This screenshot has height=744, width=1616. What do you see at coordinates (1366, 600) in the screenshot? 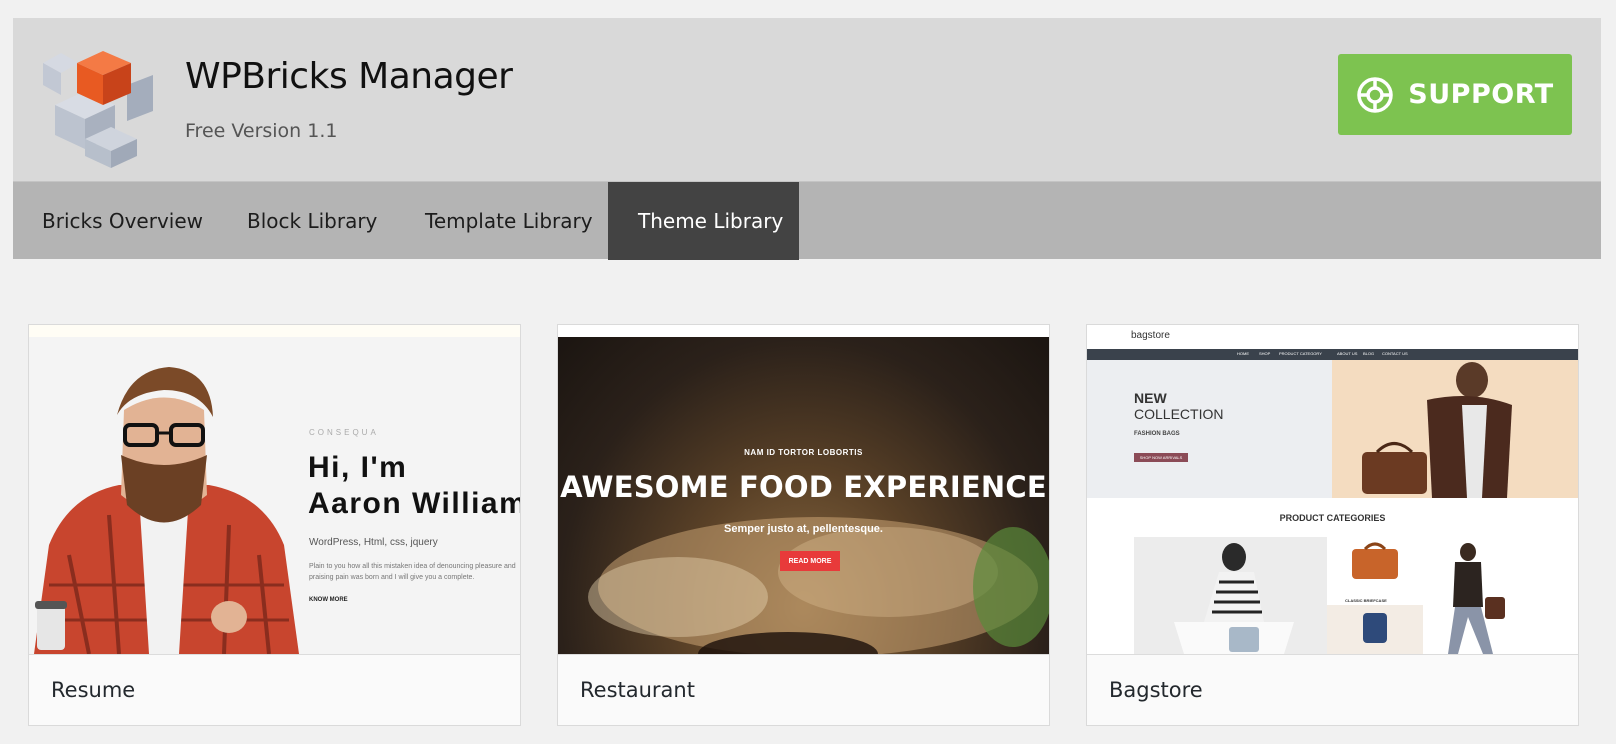
I see `bagstore-category-label: CLASSIC BRIEFCASE` at bounding box center [1366, 600].